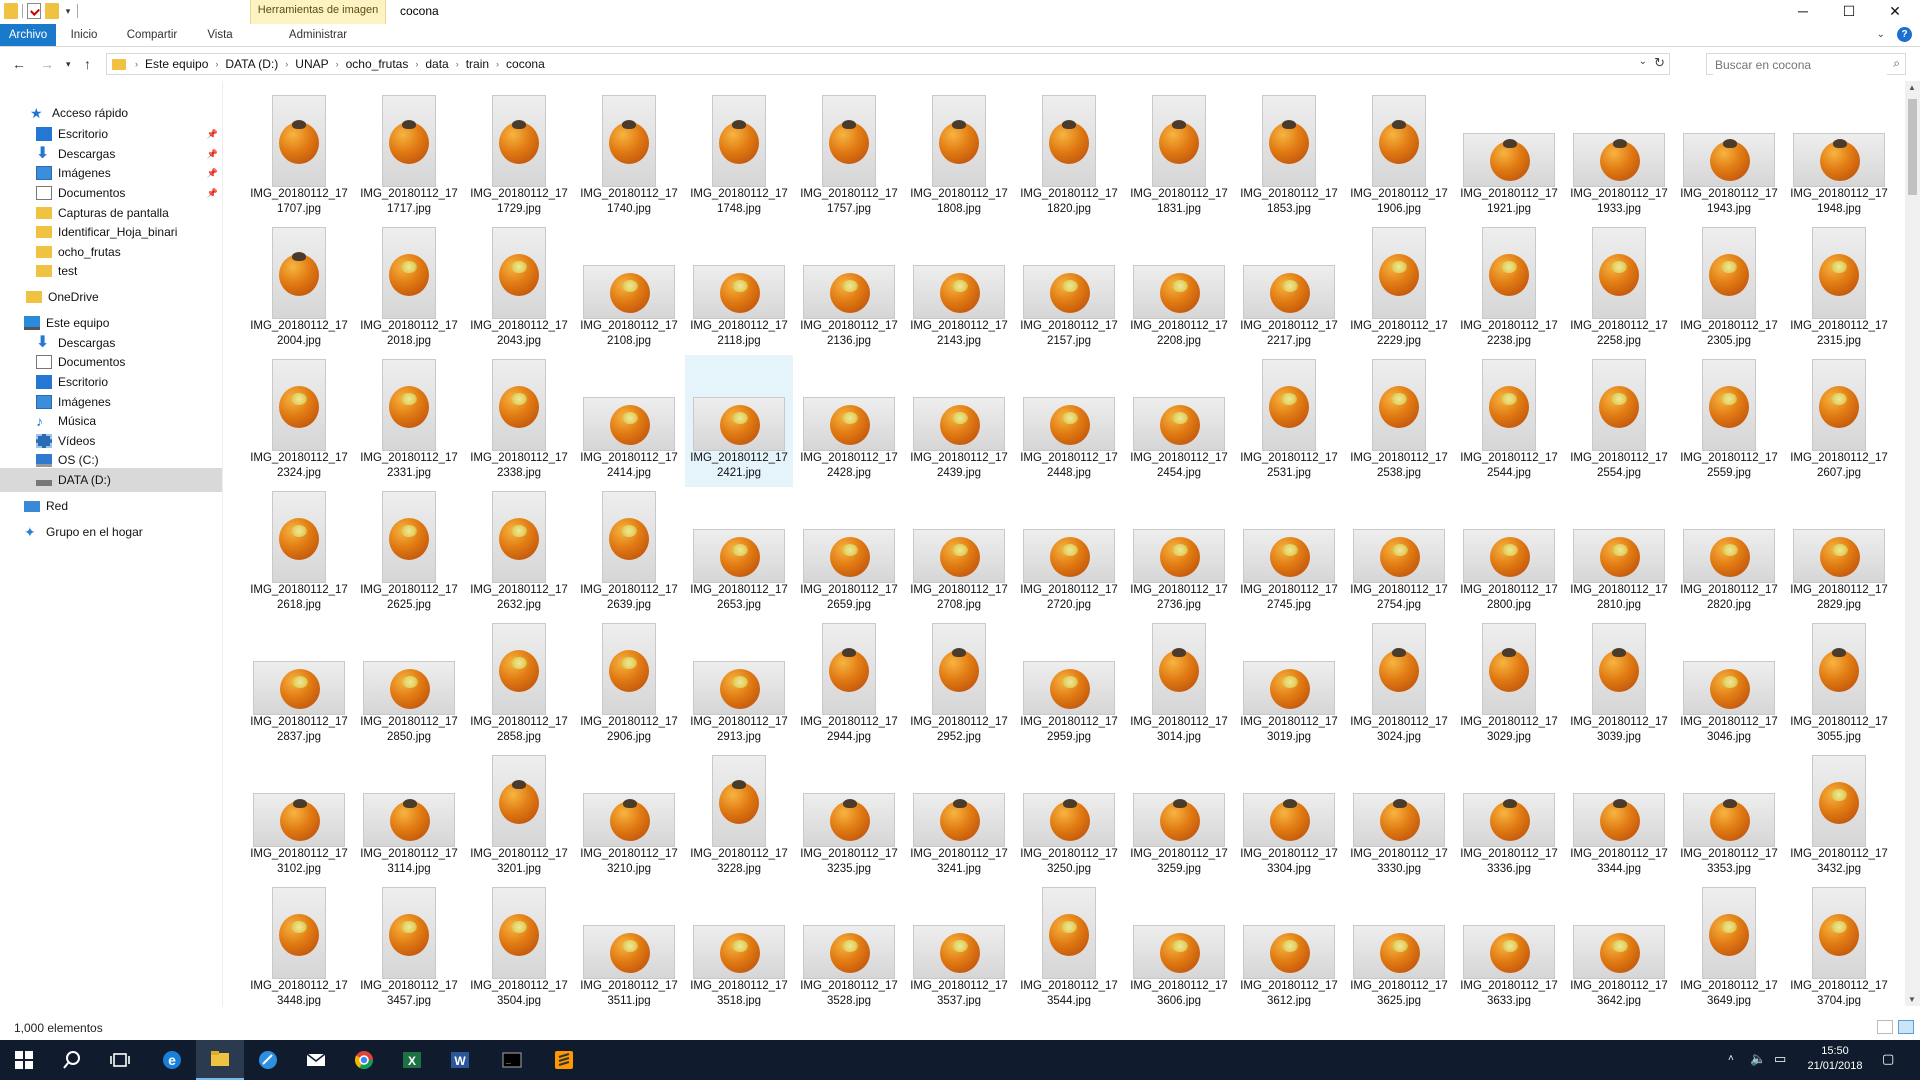  I want to click on file-item: IMG_20180112_17 3353.jpg, so click(1729, 817).